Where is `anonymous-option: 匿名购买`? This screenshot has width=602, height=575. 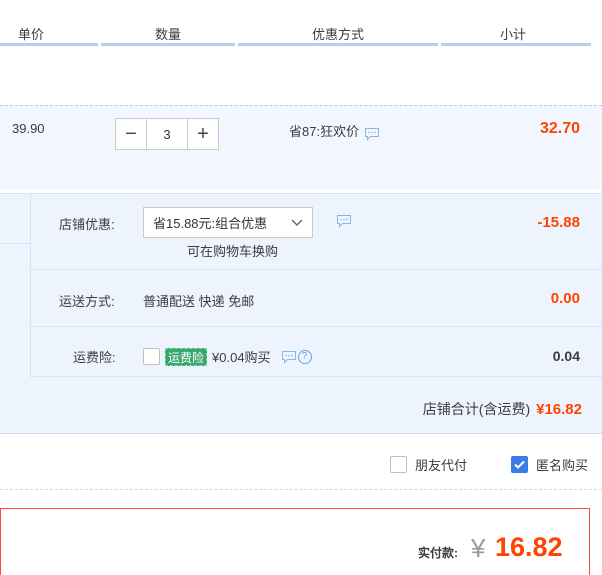
anonymous-option: 匿名购买 is located at coordinates (549, 464).